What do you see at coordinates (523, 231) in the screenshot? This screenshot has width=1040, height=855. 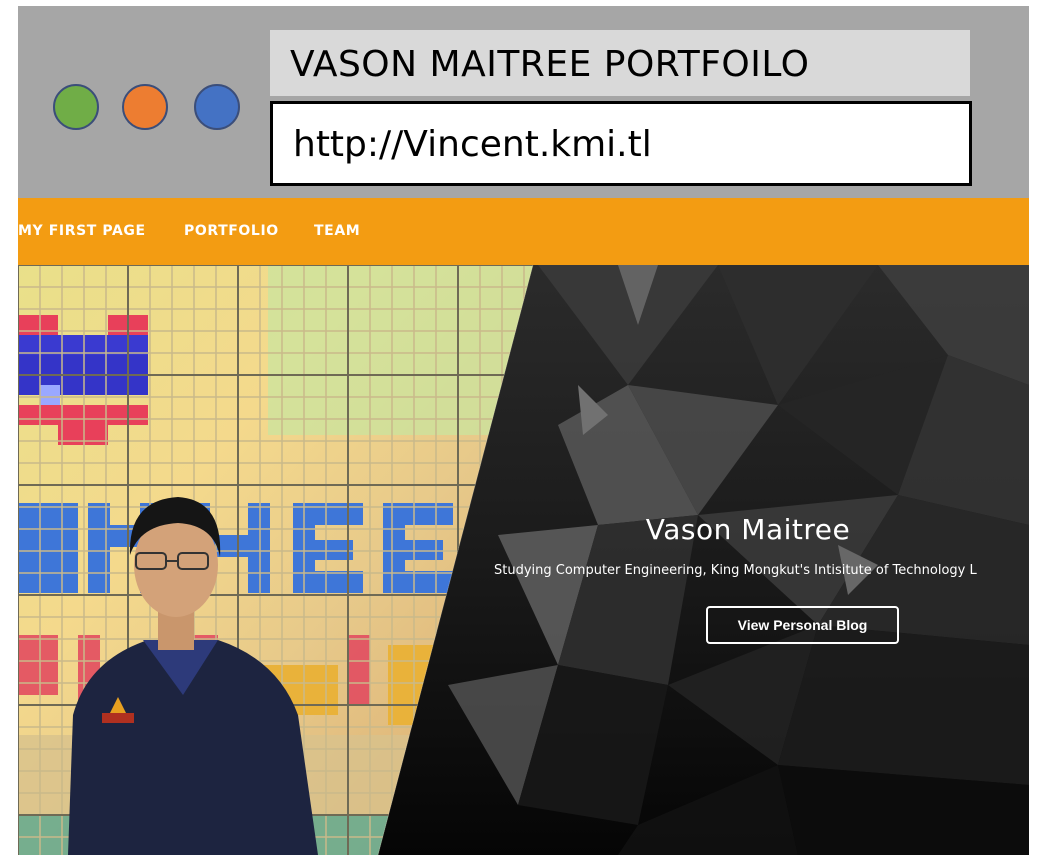 I see `navbar: MY FIRST PAGE PORTFOLIO TEAM` at bounding box center [523, 231].